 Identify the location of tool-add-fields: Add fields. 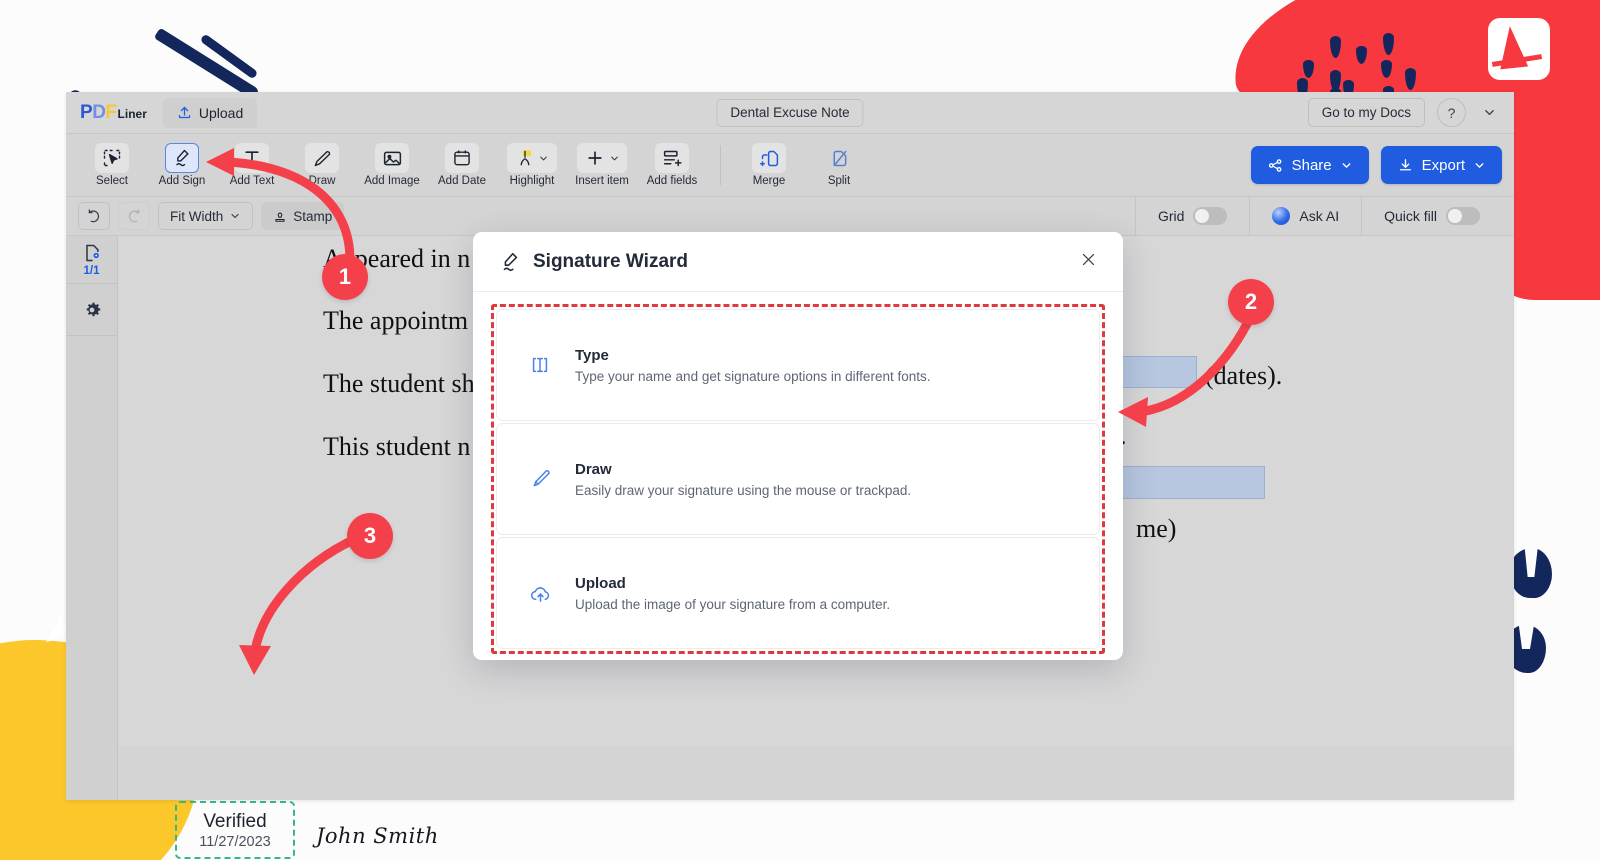
(672, 165).